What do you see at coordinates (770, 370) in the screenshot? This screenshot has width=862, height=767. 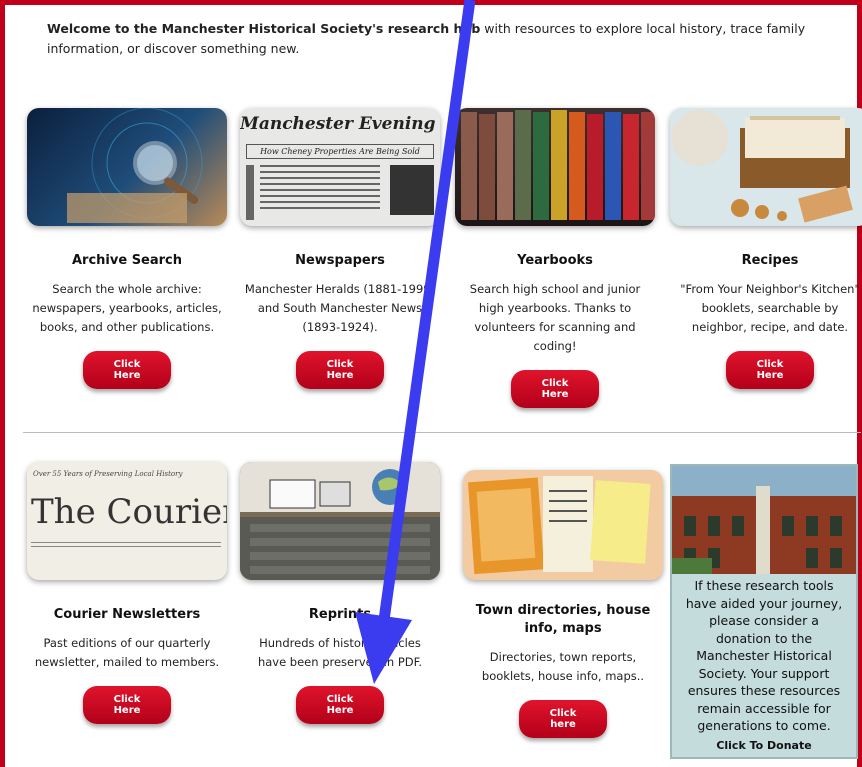 I see `recipes-button: Click Here` at bounding box center [770, 370].